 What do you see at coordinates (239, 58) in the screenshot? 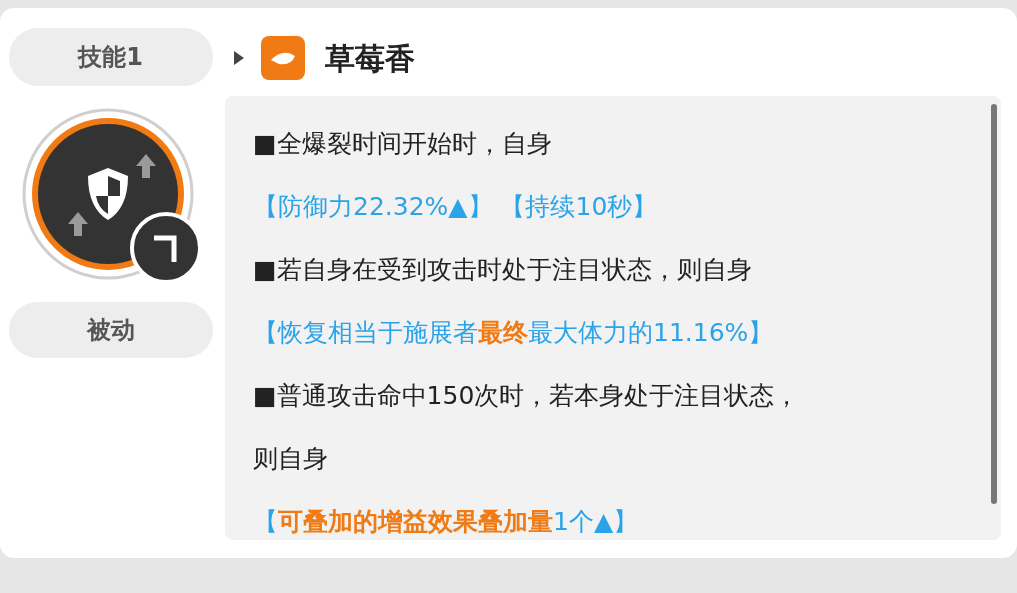
I see `expand-arrow-icon` at bounding box center [239, 58].